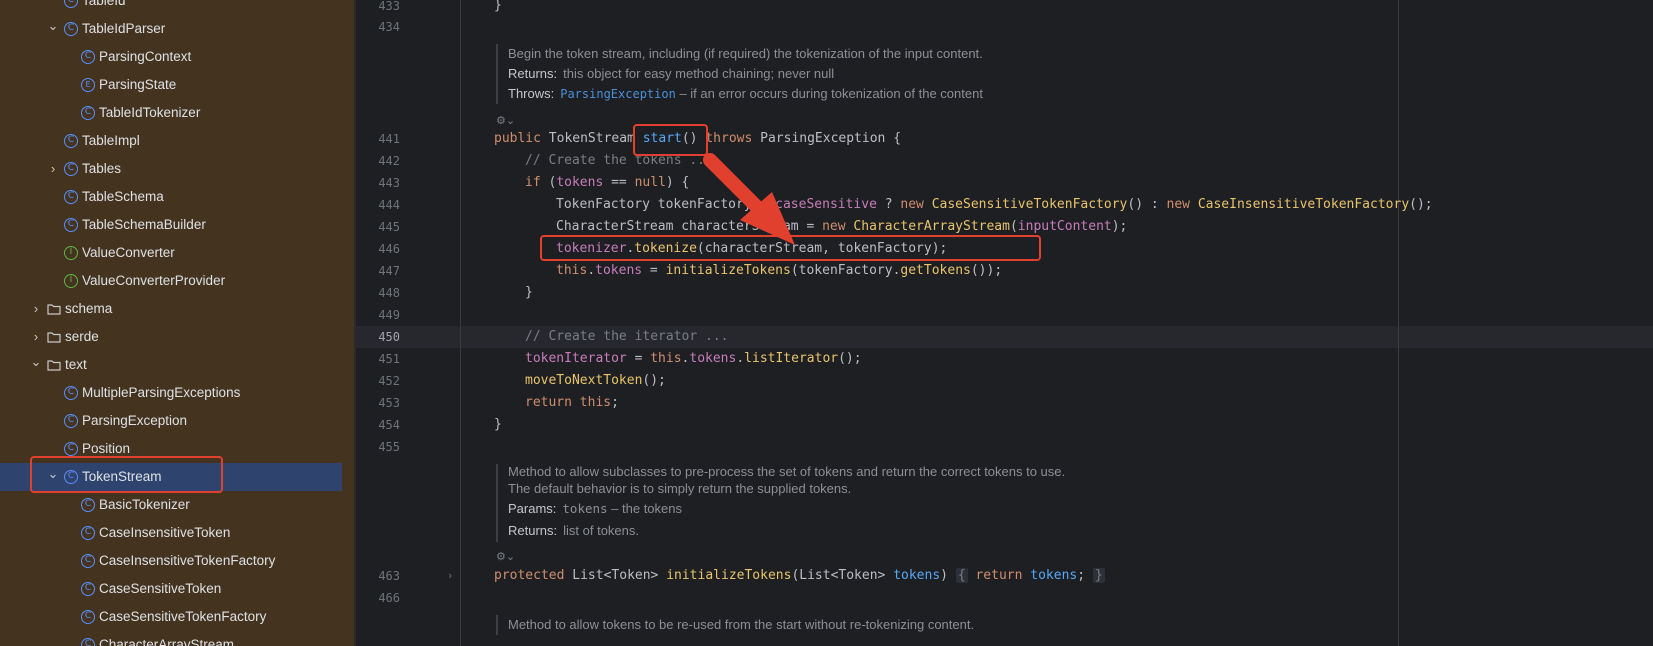 The image size is (1653, 646). Describe the element at coordinates (102, 168) in the screenshot. I see `tree-item-label: Tables` at that location.